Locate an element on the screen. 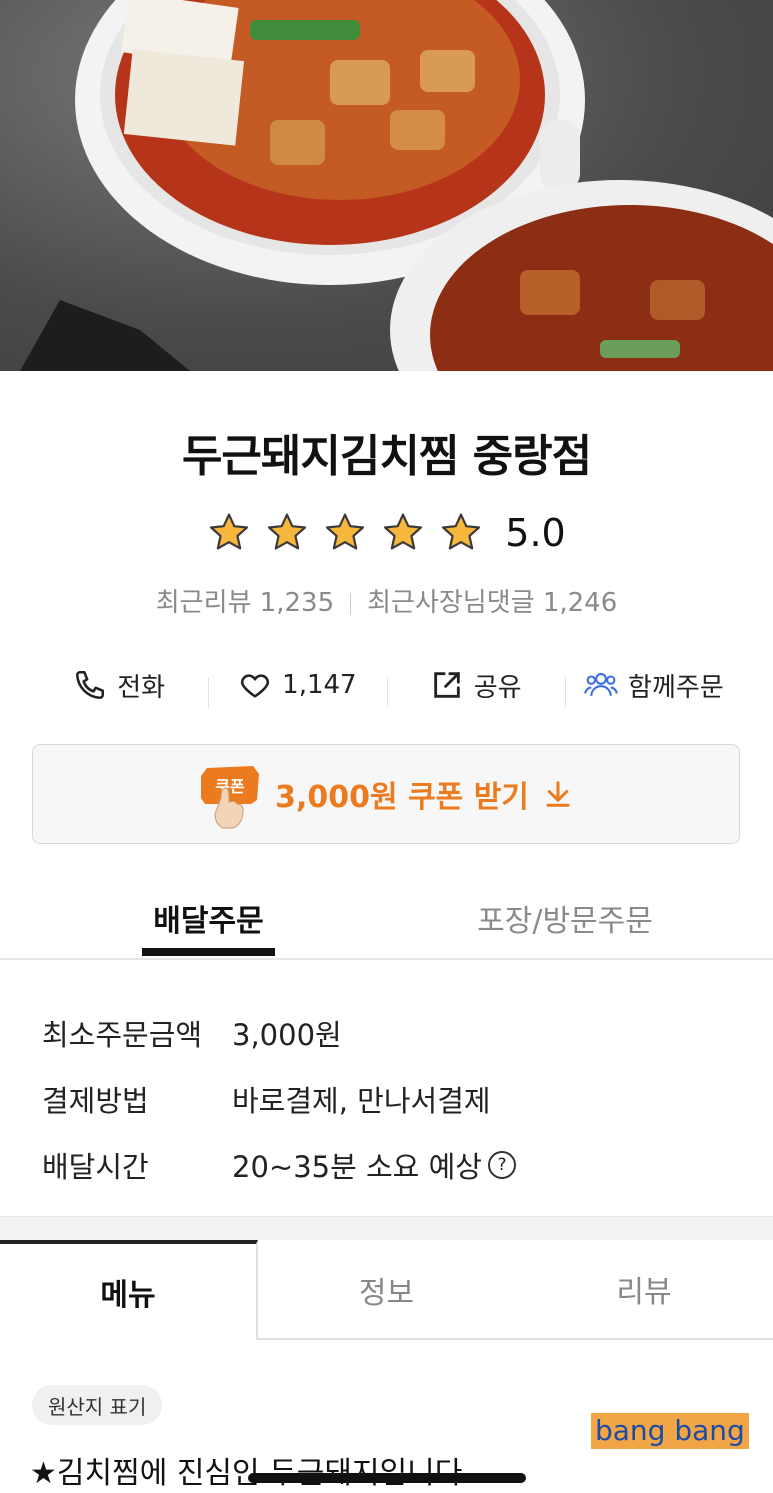 The height and width of the screenshot is (1493, 773). info-row-min-order: 최소주문금액 3,000원 is located at coordinates (392, 1033).